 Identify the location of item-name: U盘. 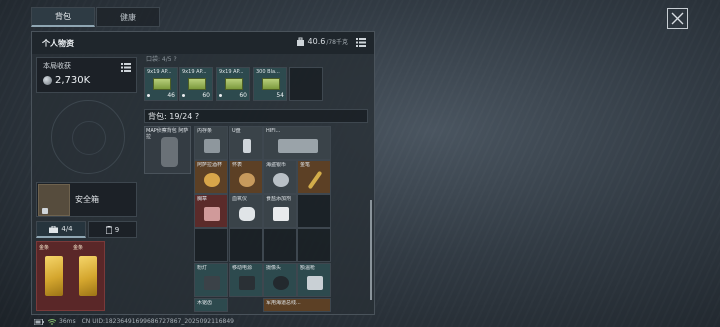
(236, 131).